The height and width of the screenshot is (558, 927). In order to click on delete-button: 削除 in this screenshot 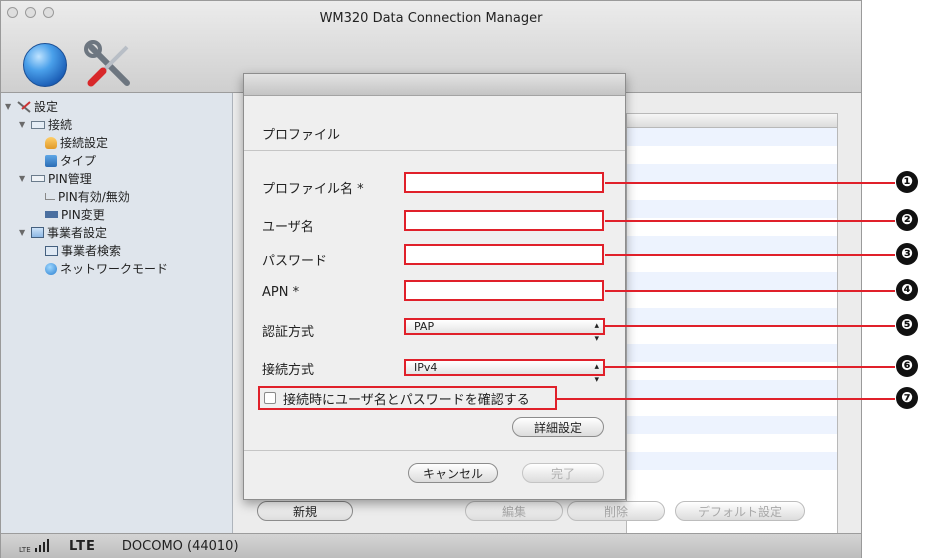, I will do `click(616, 511)`.